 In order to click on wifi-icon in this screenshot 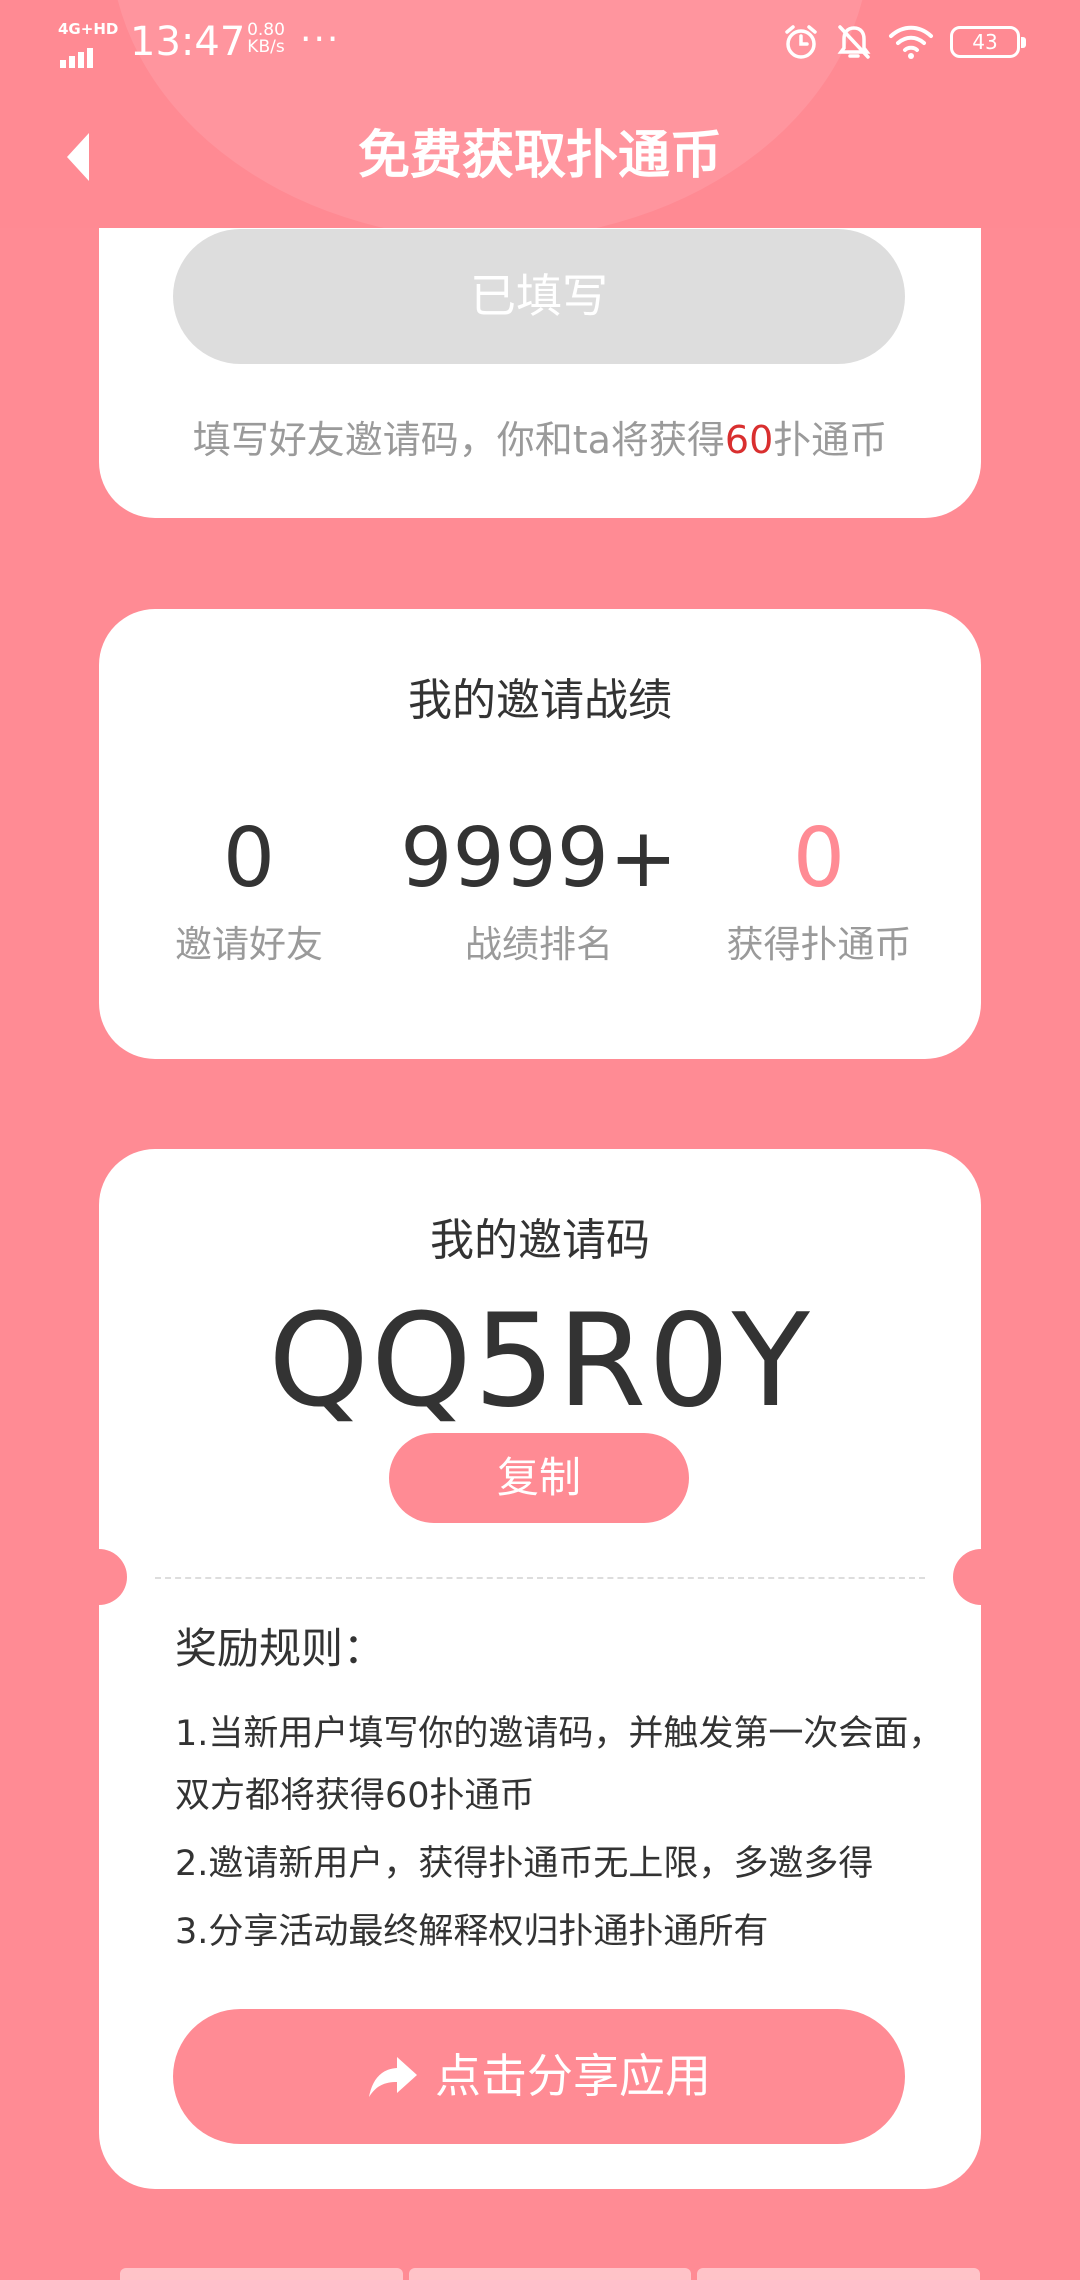, I will do `click(911, 42)`.